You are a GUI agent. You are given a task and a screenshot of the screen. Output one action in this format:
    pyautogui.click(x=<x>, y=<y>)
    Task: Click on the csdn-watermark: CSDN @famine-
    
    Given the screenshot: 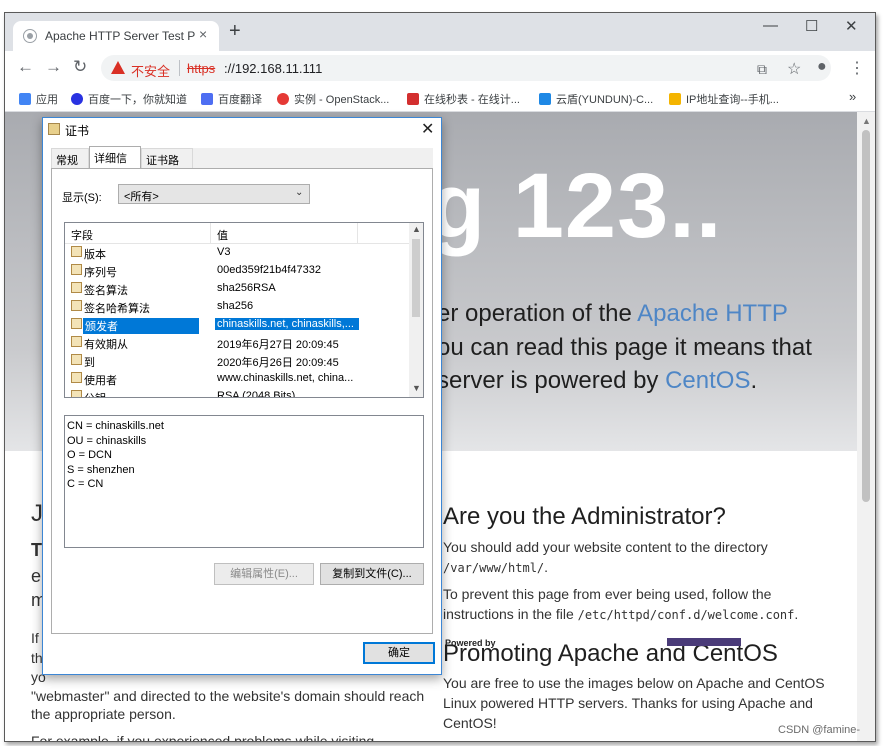 What is the action you would take?
    pyautogui.click(x=819, y=730)
    